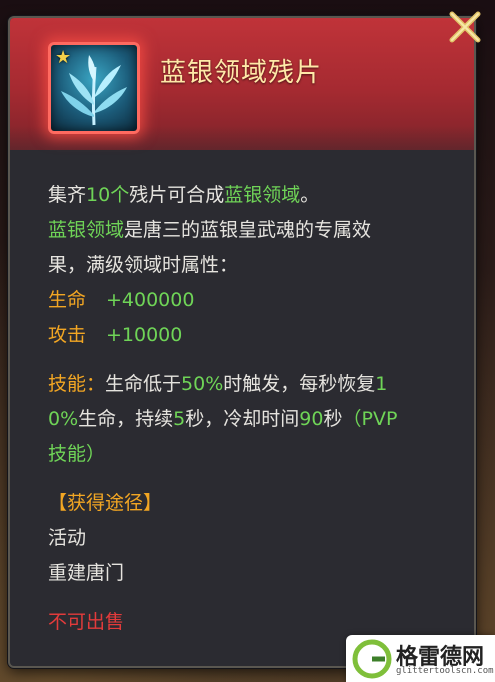 This screenshot has width=495, height=682. I want to click on skill-line-2: 0%生命，持续5秒，冷却时间90秒（PVP, so click(258, 419).